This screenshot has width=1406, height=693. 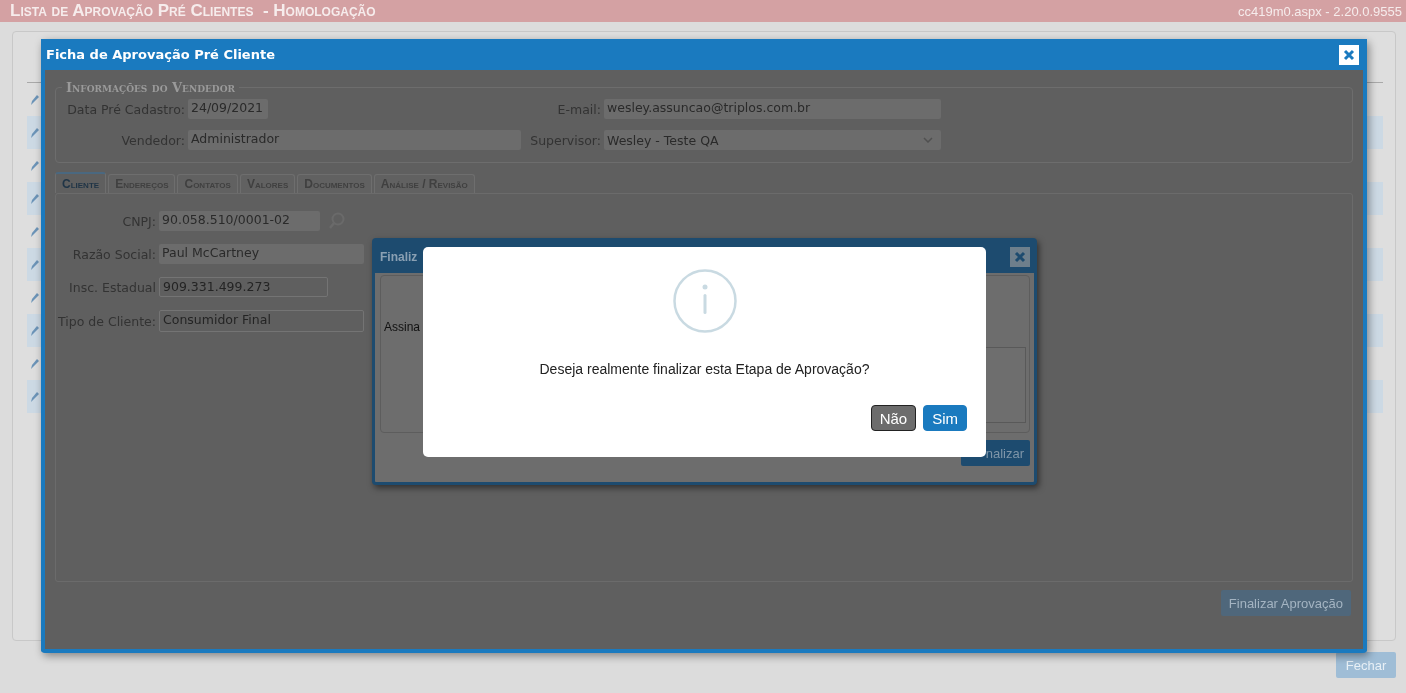 What do you see at coordinates (1319, 11) in the screenshot?
I see `version-label: cc419m0.aspx - 2.20.0.9555` at bounding box center [1319, 11].